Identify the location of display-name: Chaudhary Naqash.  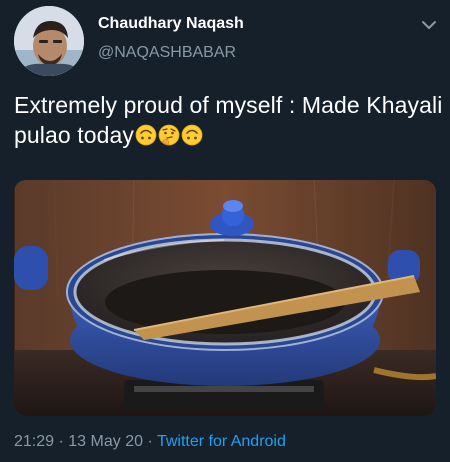
(171, 24).